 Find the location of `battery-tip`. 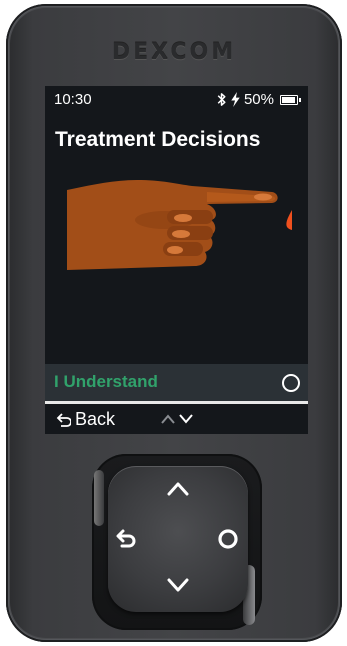

battery-tip is located at coordinates (300, 99).